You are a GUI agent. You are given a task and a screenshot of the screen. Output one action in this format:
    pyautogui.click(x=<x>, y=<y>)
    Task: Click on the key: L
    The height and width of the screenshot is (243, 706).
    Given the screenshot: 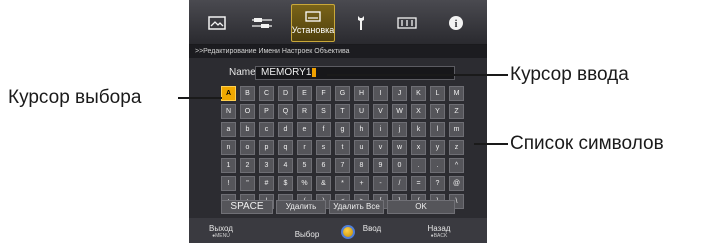 What is the action you would take?
    pyautogui.click(x=437, y=93)
    